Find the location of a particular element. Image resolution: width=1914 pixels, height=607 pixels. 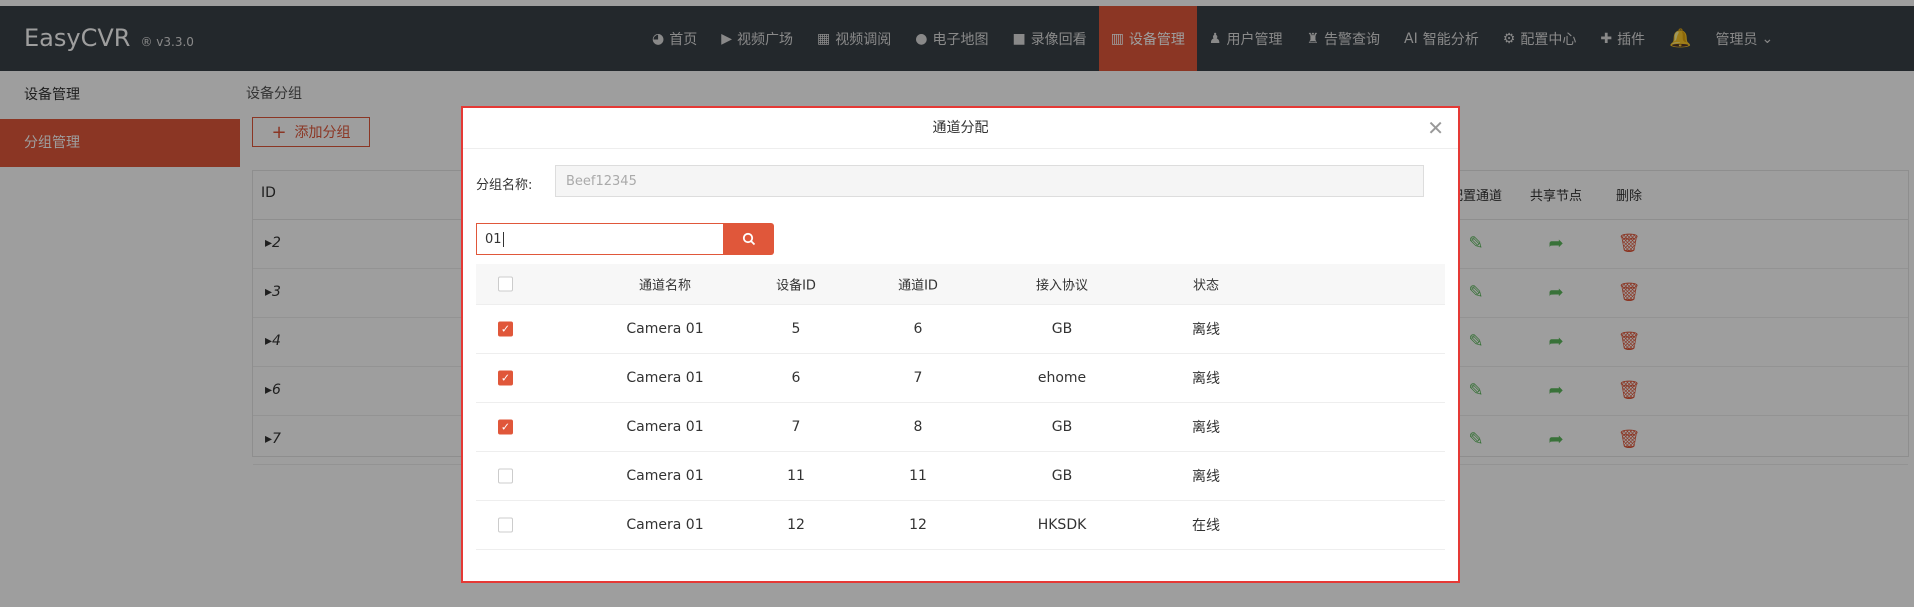

table-row: ✓ Camera 01 5 6 GB 离线 is located at coordinates (960, 329).